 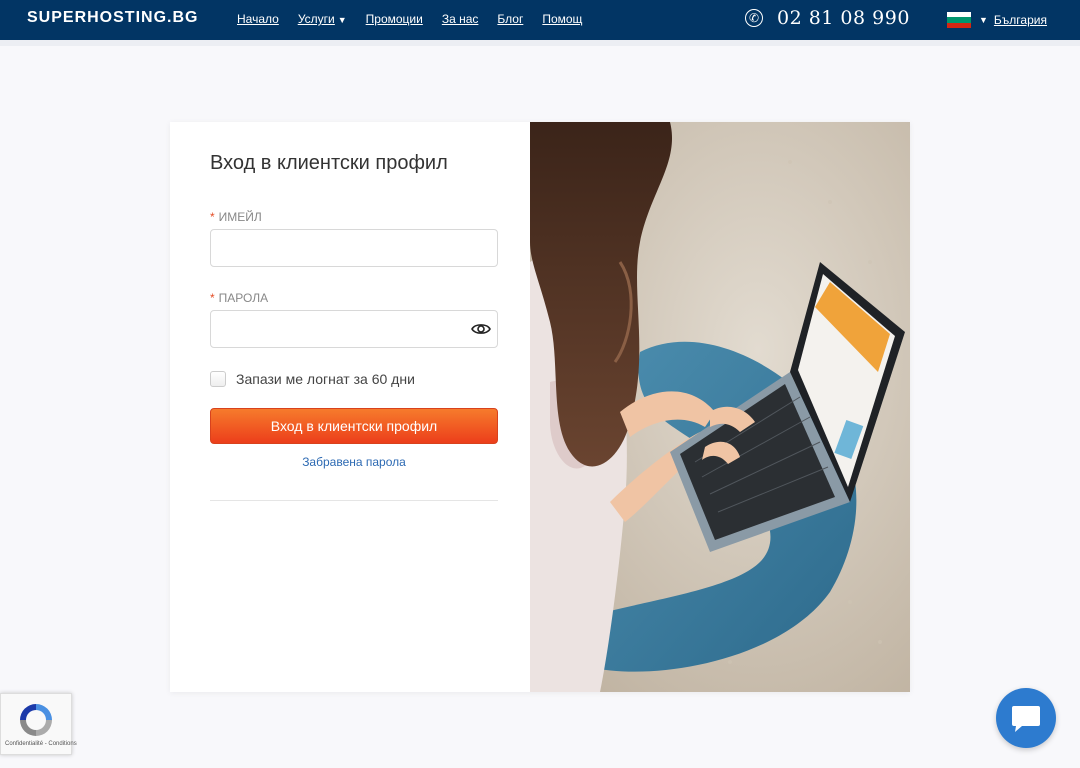 I want to click on chat-bubble-icon, so click(x=1026, y=719).